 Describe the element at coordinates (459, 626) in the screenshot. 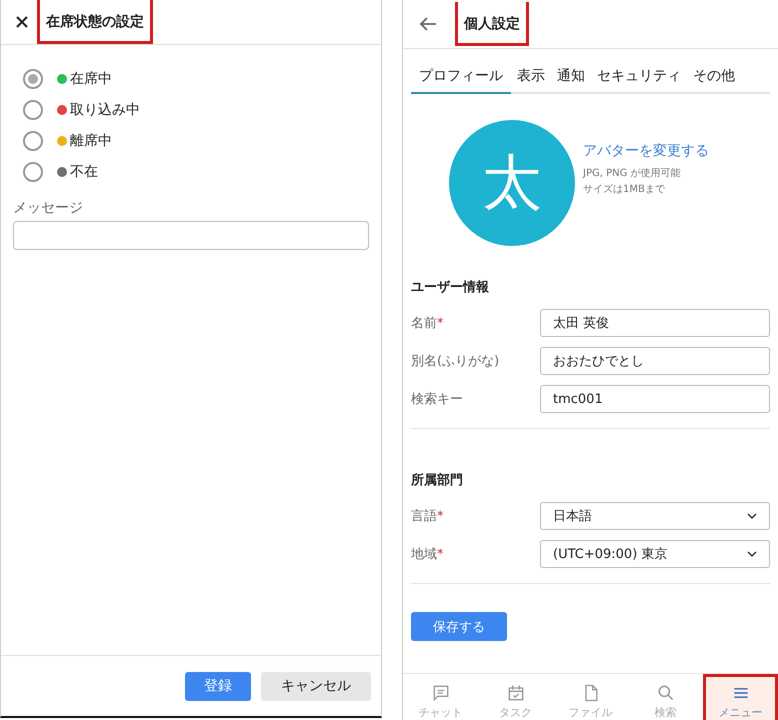

I see `save-button: 保存する` at that location.